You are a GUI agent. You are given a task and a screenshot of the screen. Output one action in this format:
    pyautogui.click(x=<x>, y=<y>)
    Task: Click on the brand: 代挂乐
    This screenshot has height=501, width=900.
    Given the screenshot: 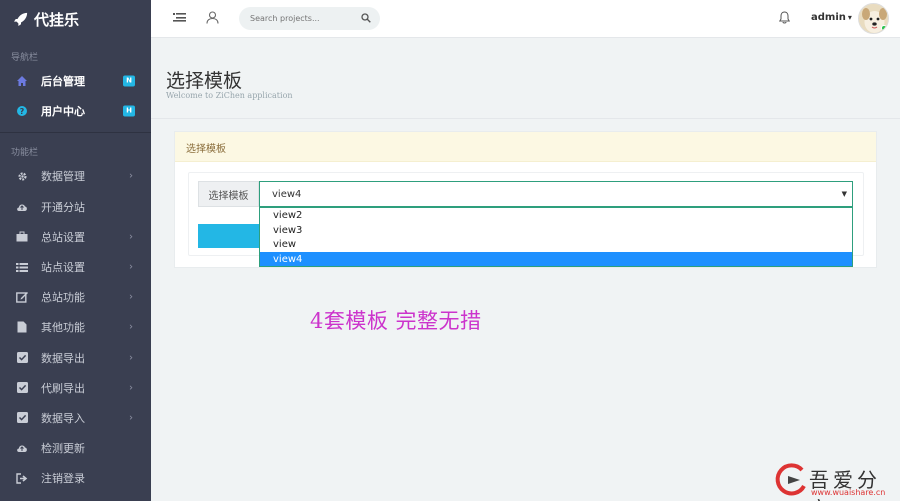 What is the action you would take?
    pyautogui.click(x=75, y=19)
    